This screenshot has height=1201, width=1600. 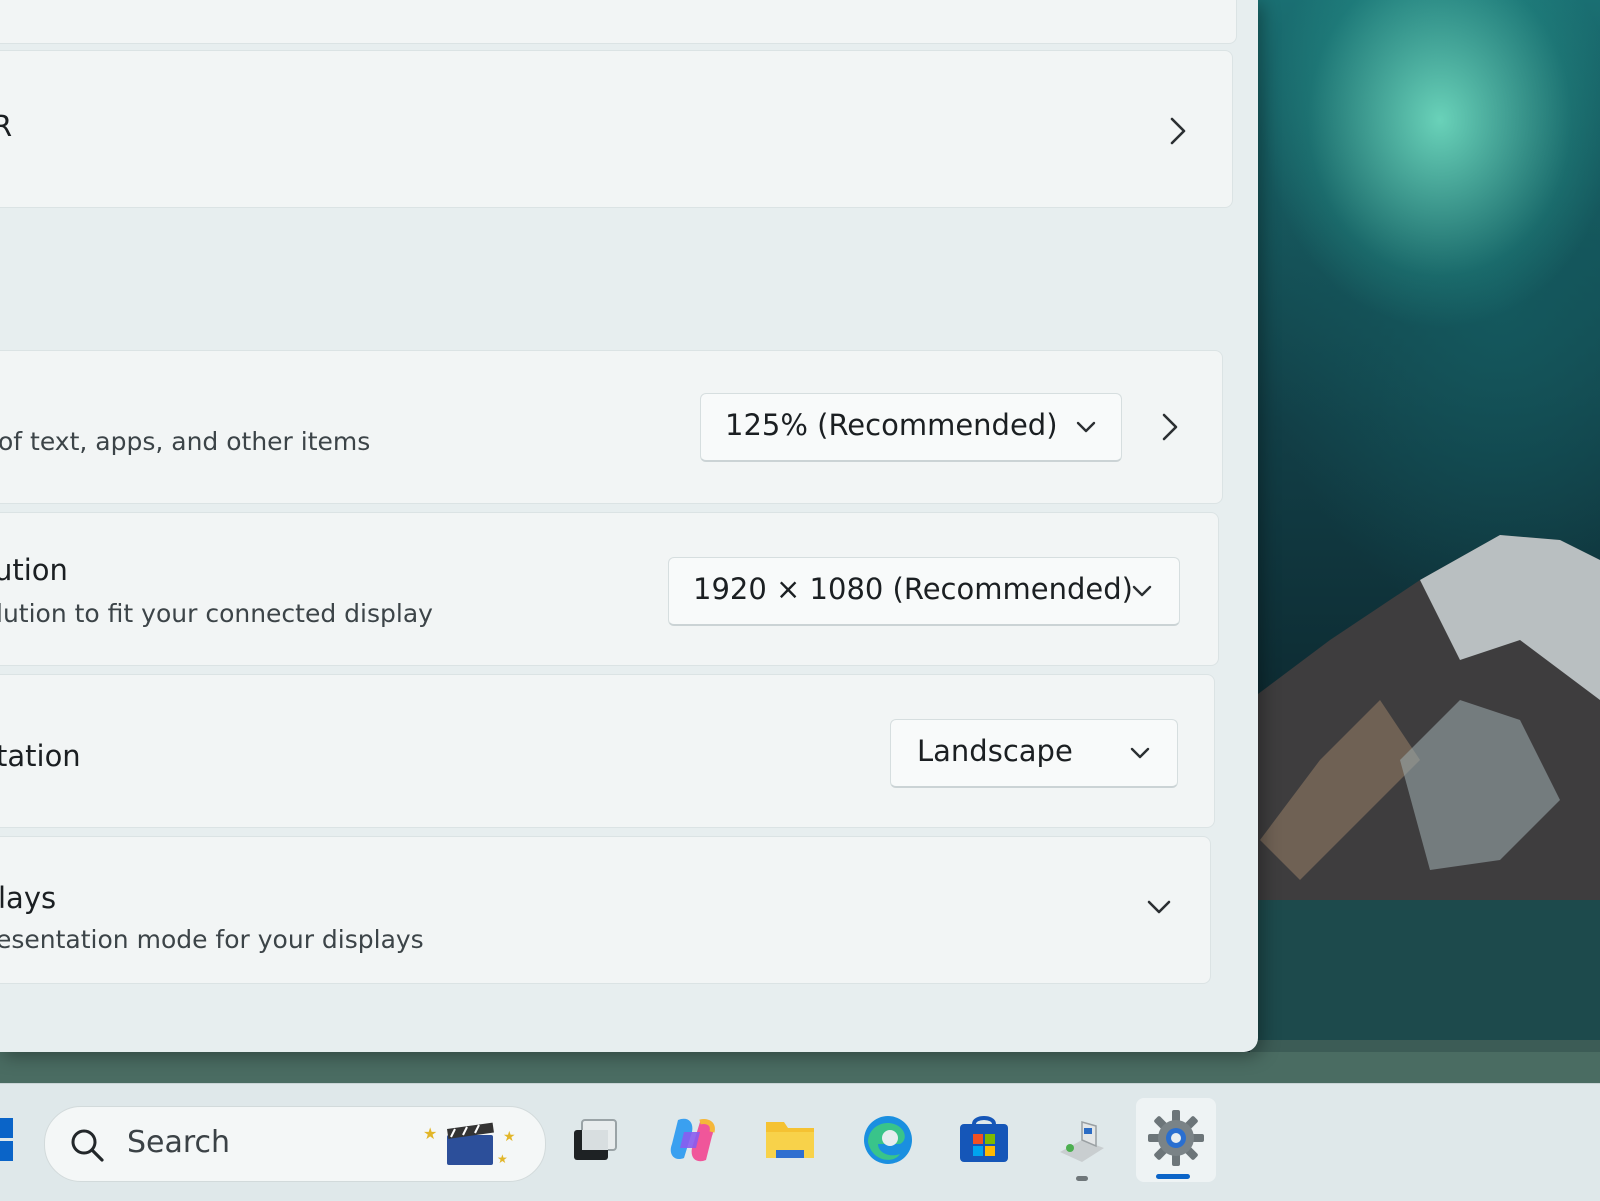 I want to click on link-card-label: R, so click(x=6, y=126).